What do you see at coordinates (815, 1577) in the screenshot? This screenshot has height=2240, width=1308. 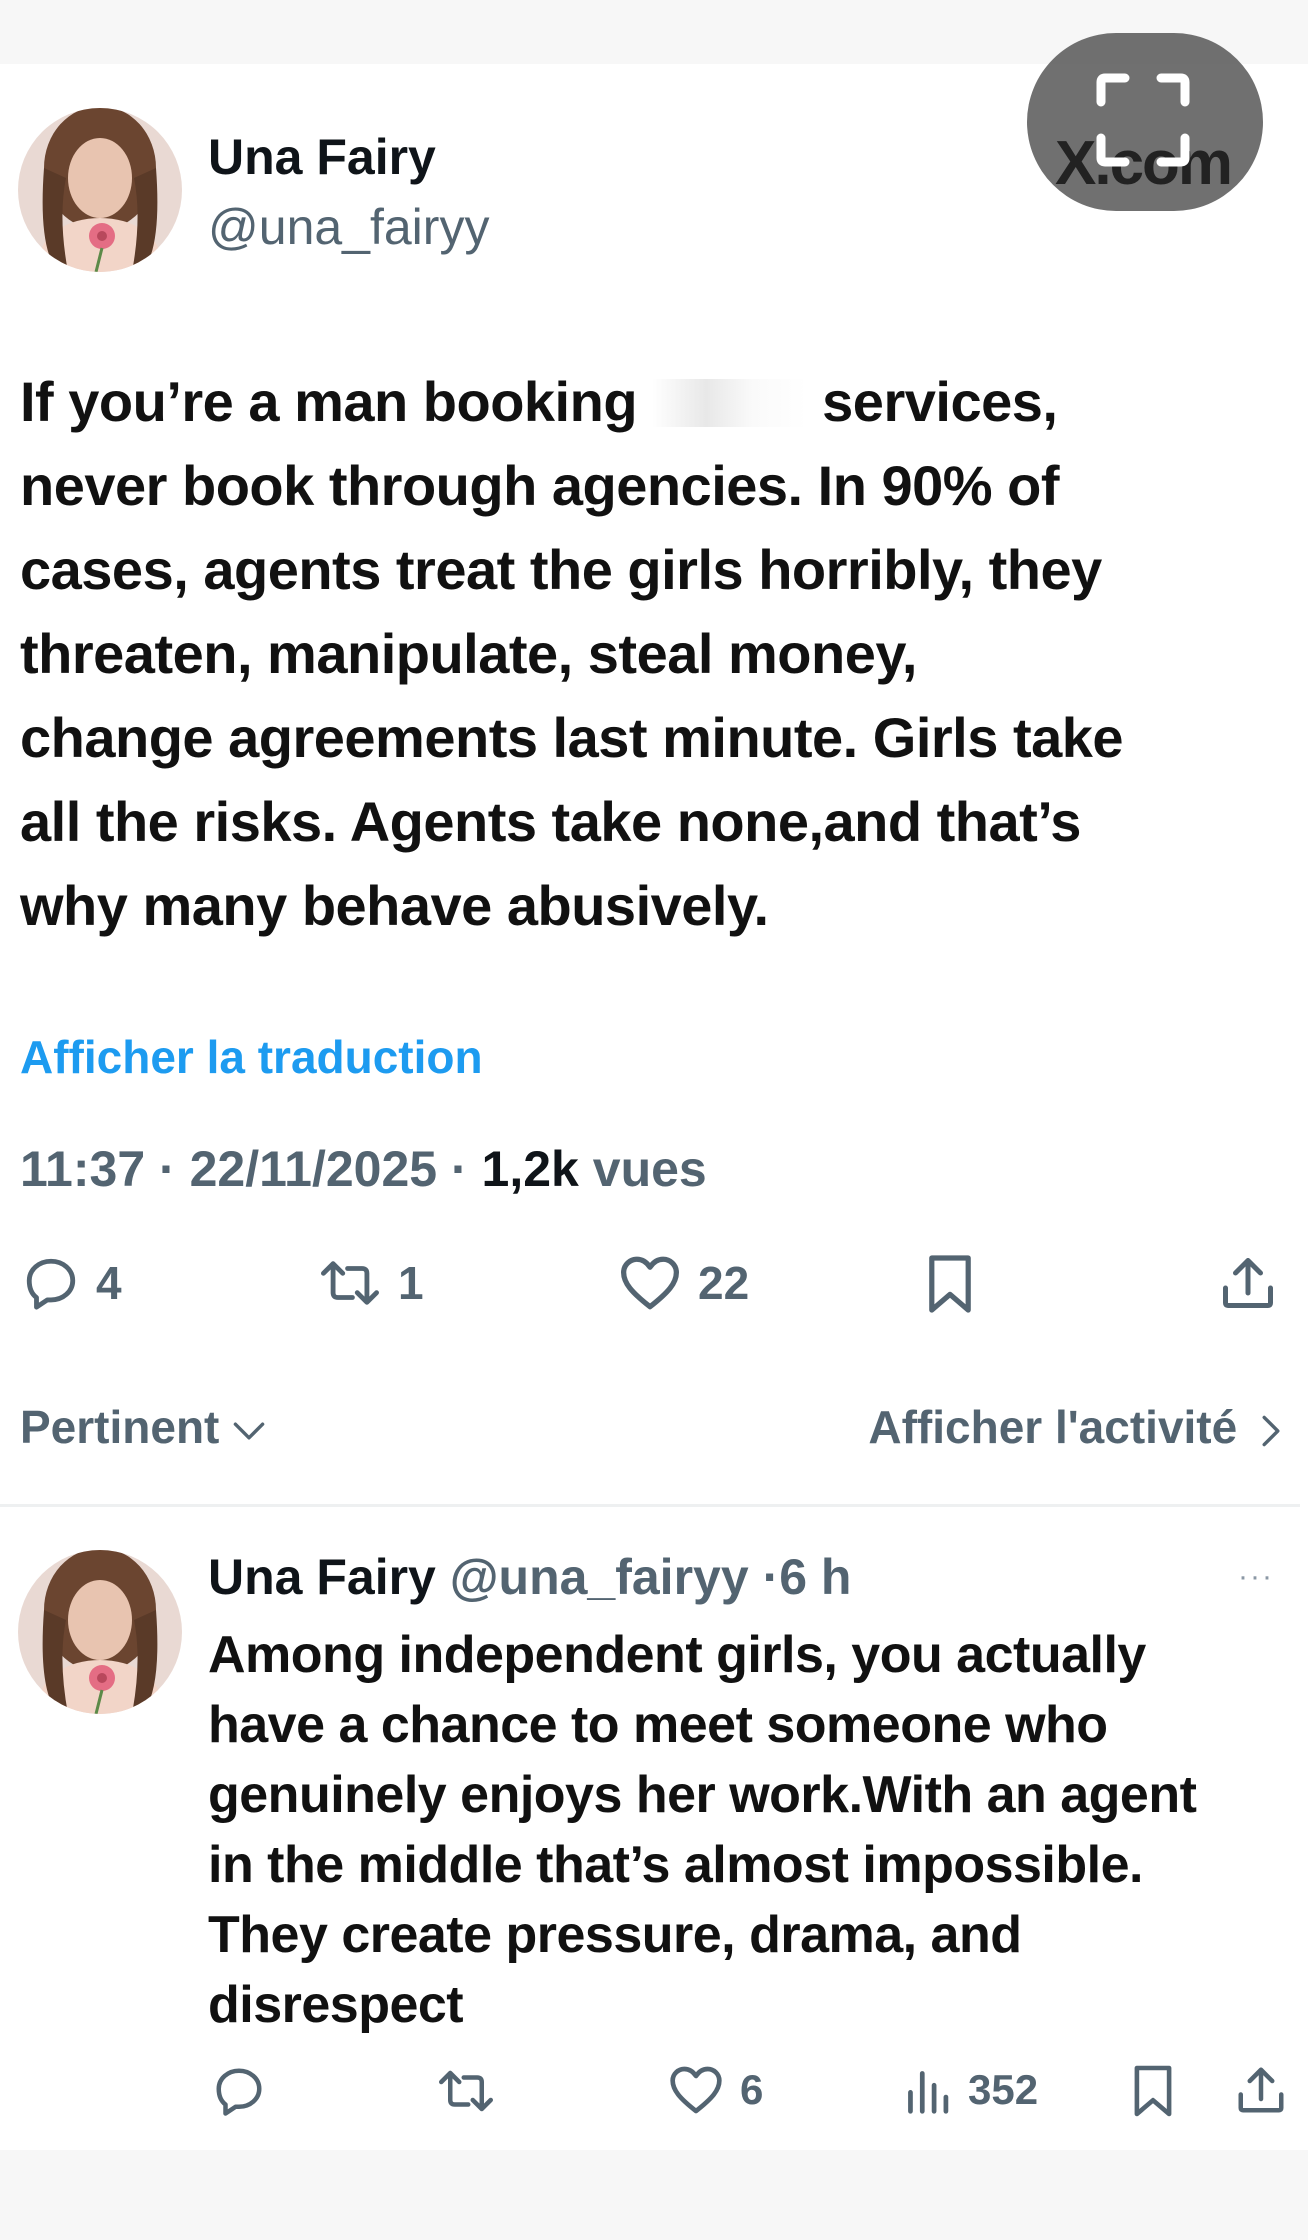 I see `reply-age: 6 h` at bounding box center [815, 1577].